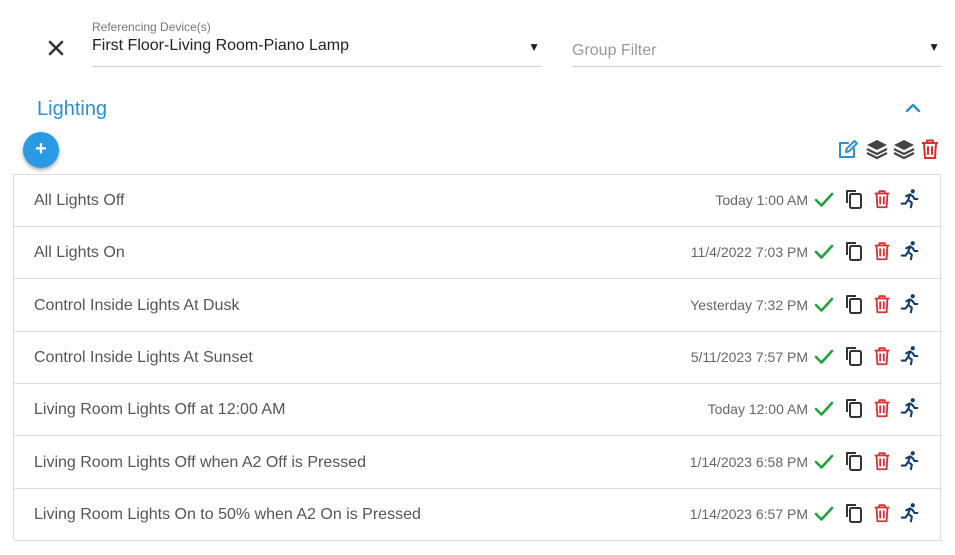  Describe the element at coordinates (757, 43) in the screenshot. I see `group-filter-select: Group Filter ▼` at that location.